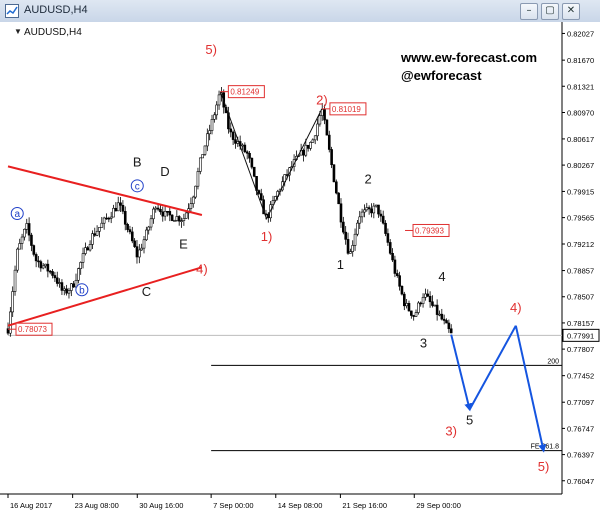 The image size is (600, 520). Describe the element at coordinates (571, 11) in the screenshot. I see `close-button: ✕` at that location.